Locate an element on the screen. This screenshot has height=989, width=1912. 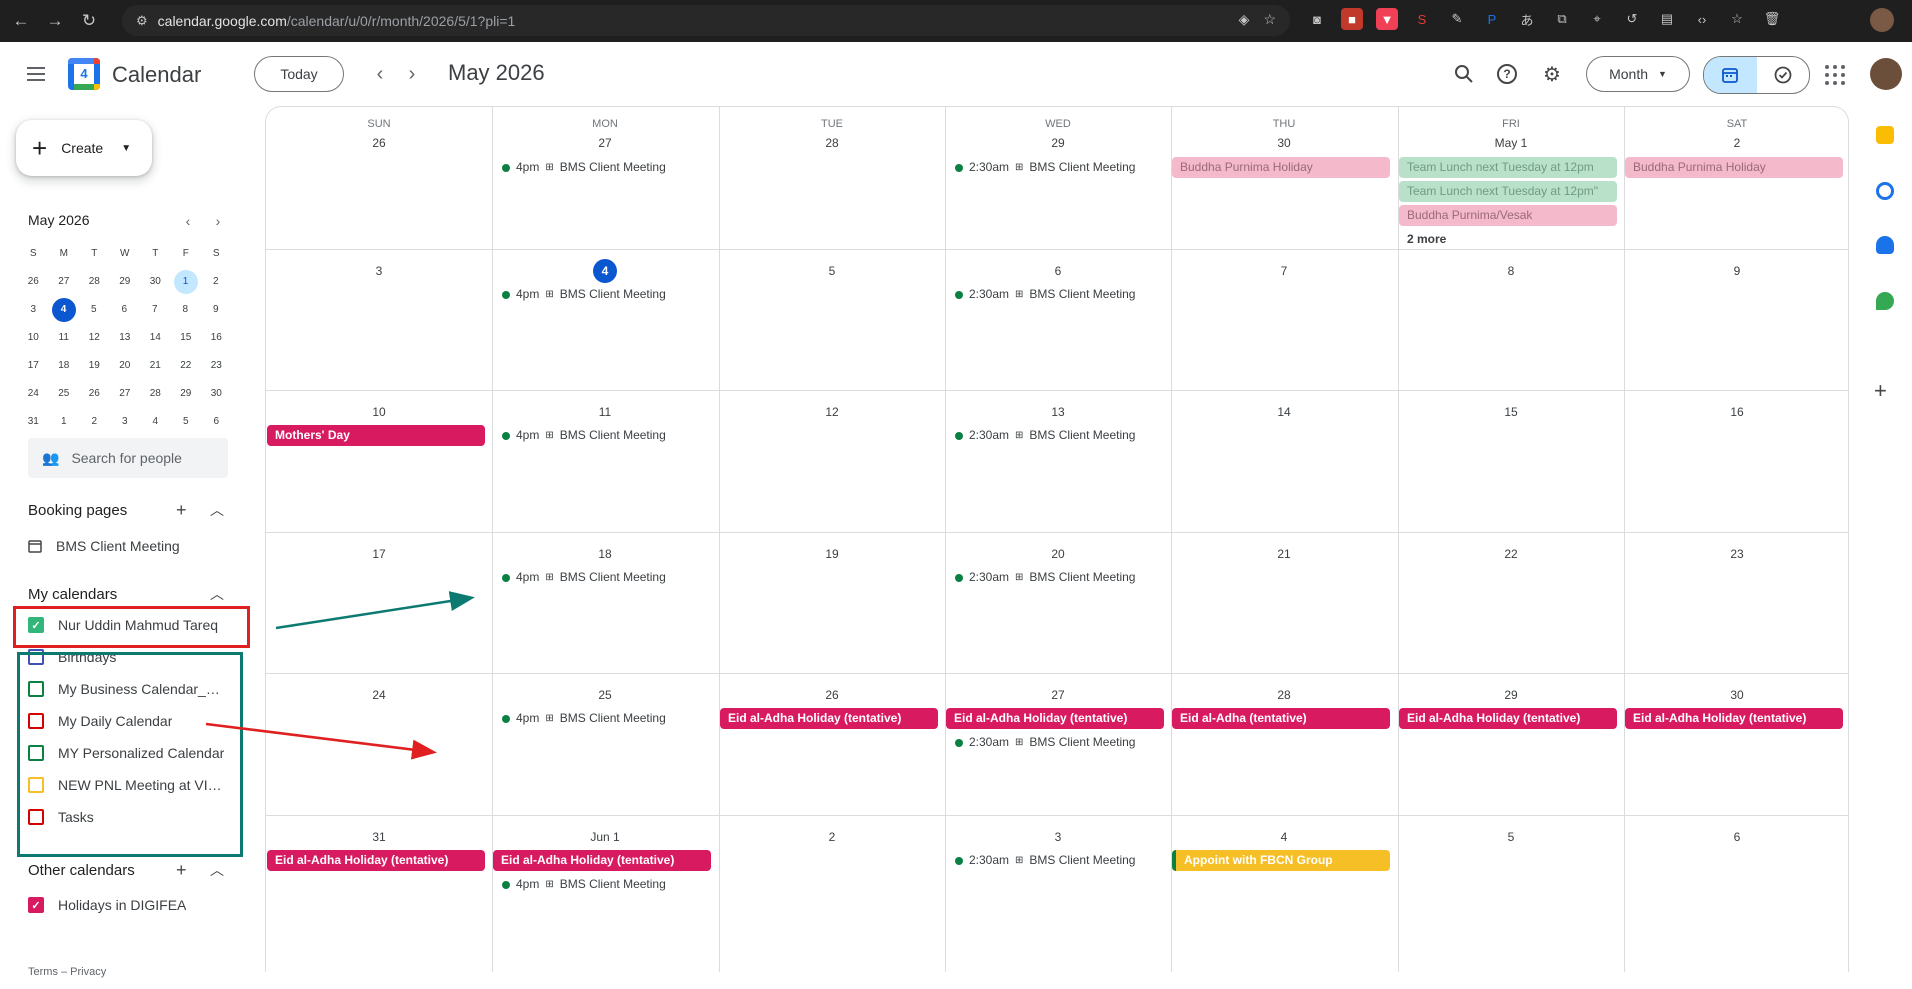
bookmark-star-icon: ☆ is located at coordinates (1269, 19).